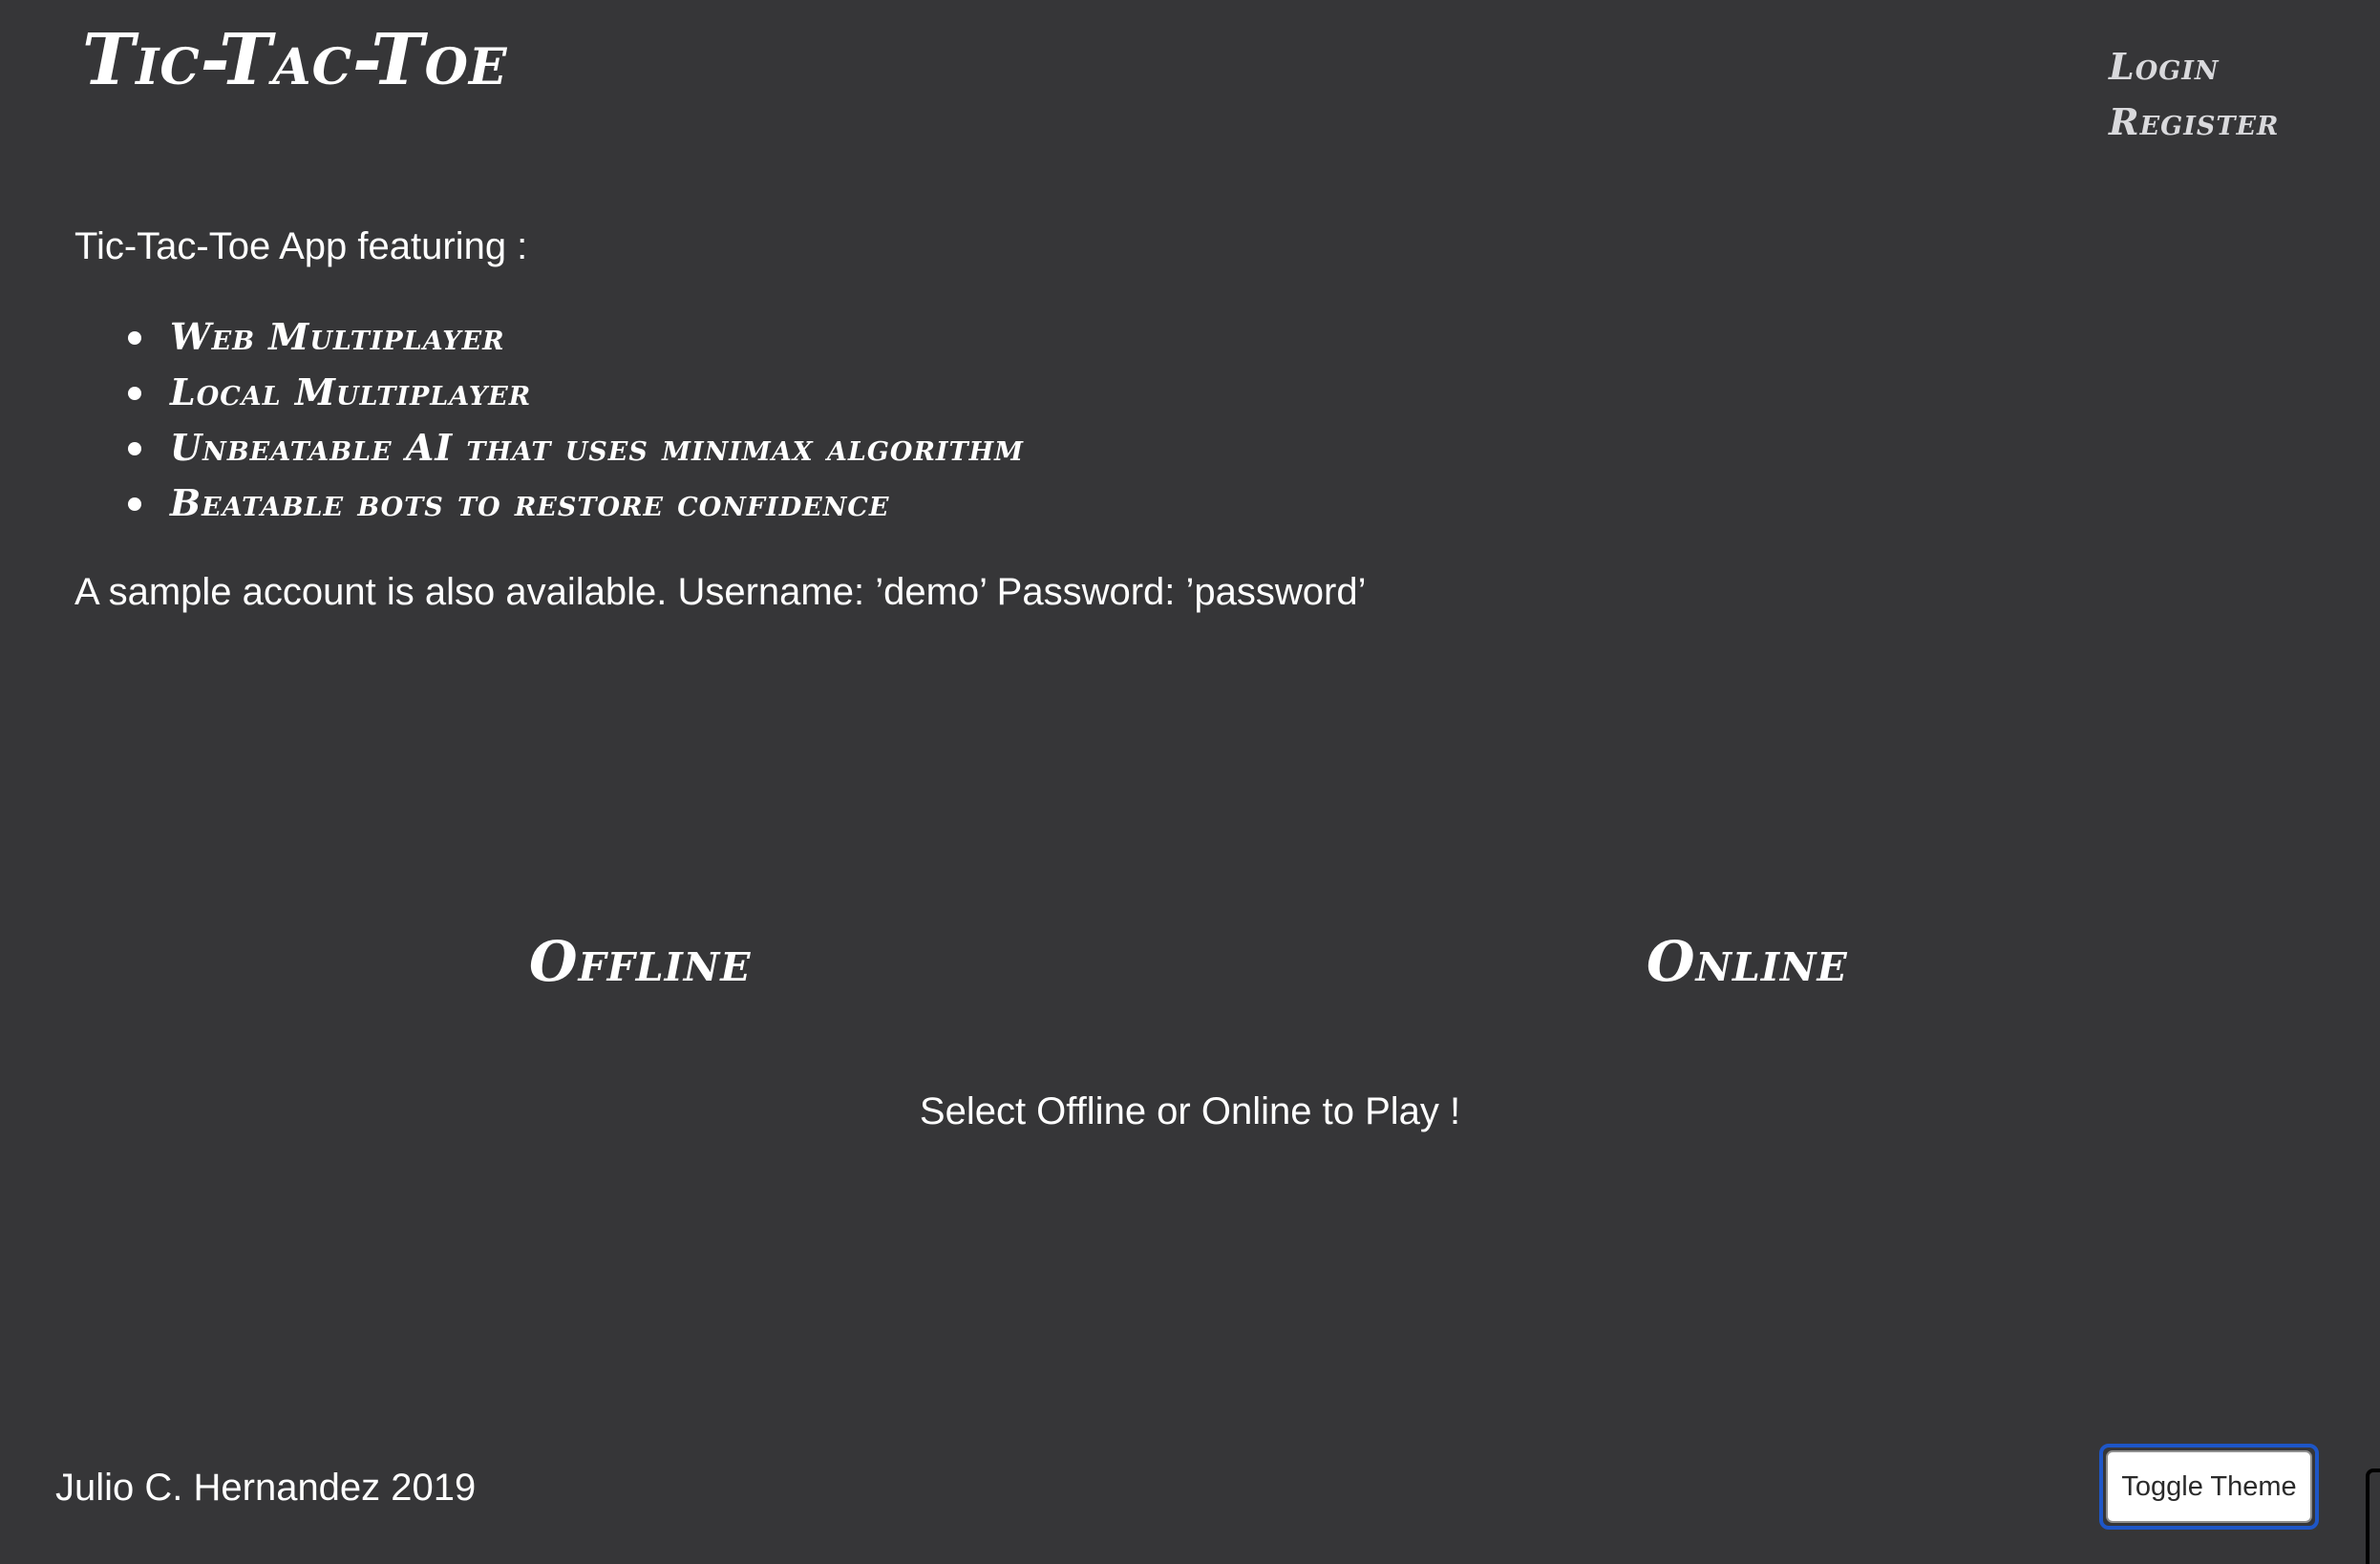 The image size is (2380, 1564). I want to click on feature-item: Local Multiplayer, so click(549, 393).